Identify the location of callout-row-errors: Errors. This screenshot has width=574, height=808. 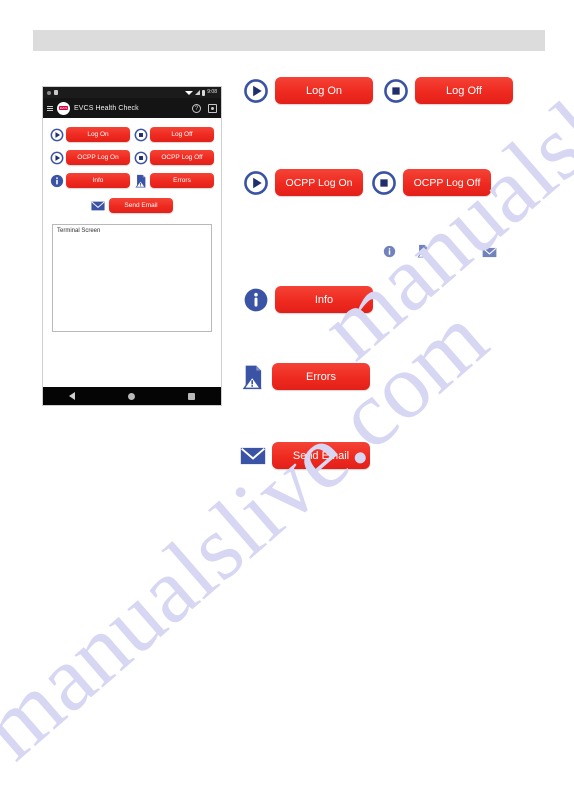
(305, 376).